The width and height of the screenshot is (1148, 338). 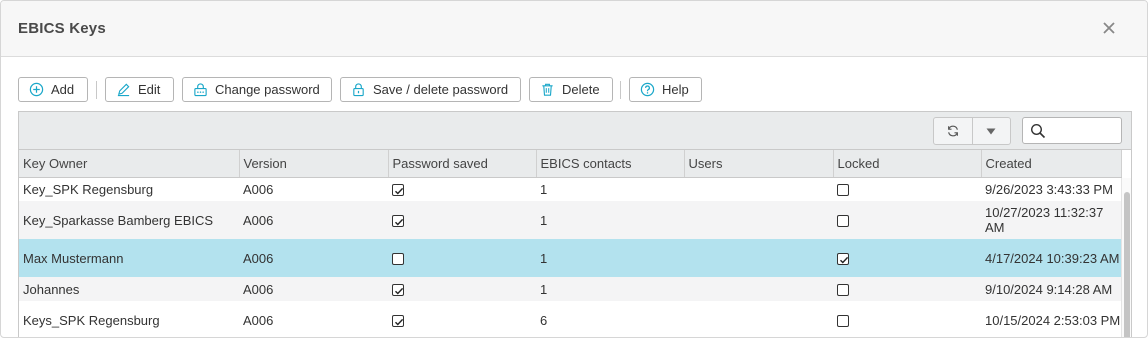 What do you see at coordinates (610, 319) in the screenshot?
I see `cell-ebics-contacts: 6` at bounding box center [610, 319].